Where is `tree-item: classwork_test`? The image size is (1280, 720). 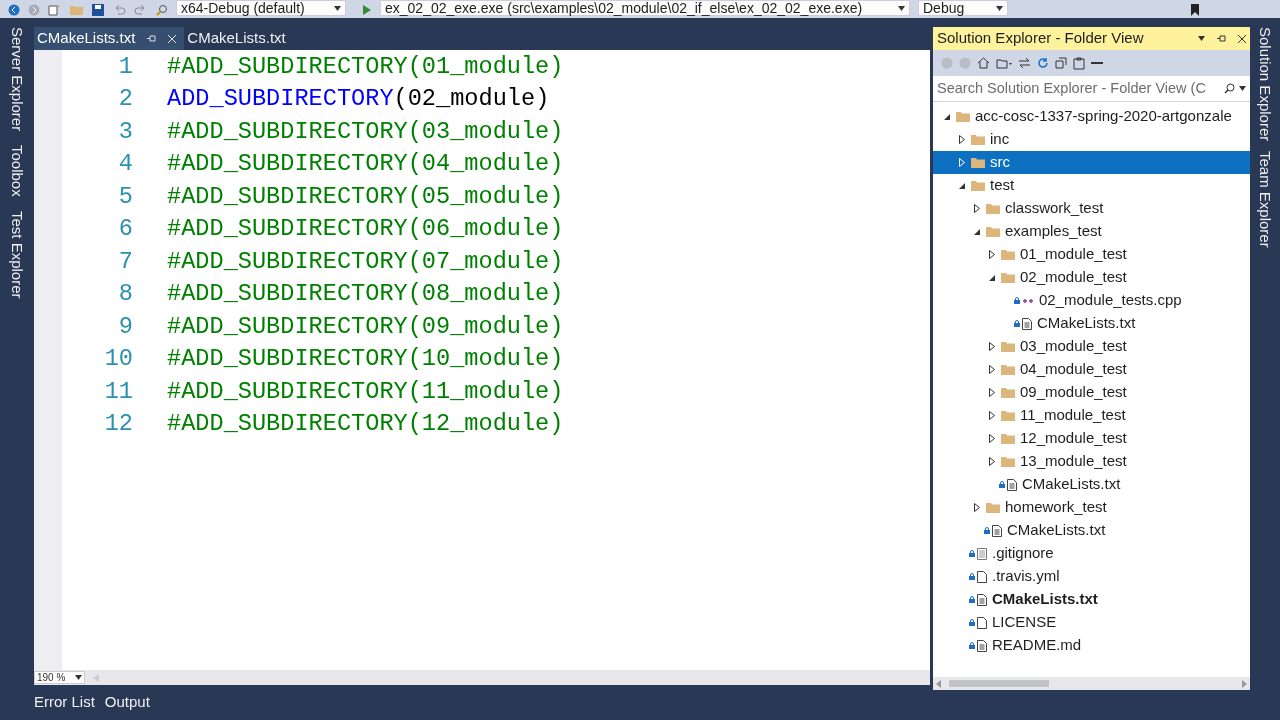
tree-item: classwork_test is located at coordinates (1091, 208).